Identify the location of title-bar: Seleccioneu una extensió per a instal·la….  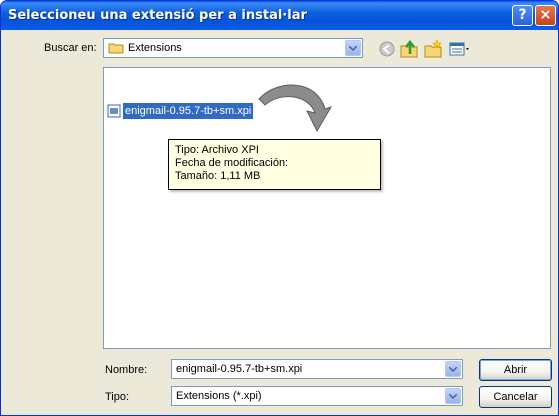
(279, 15).